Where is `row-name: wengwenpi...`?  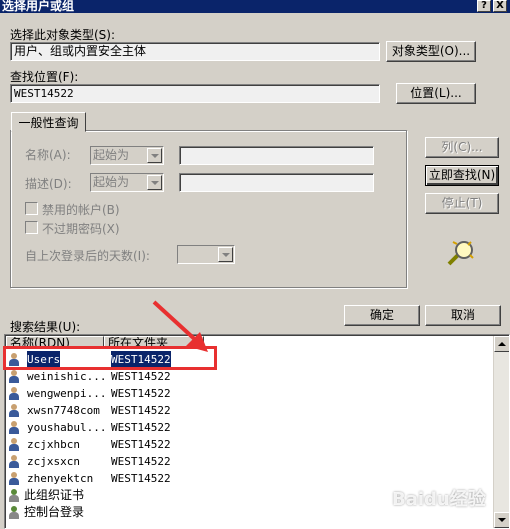 row-name: wengwenpi... is located at coordinates (67, 393).